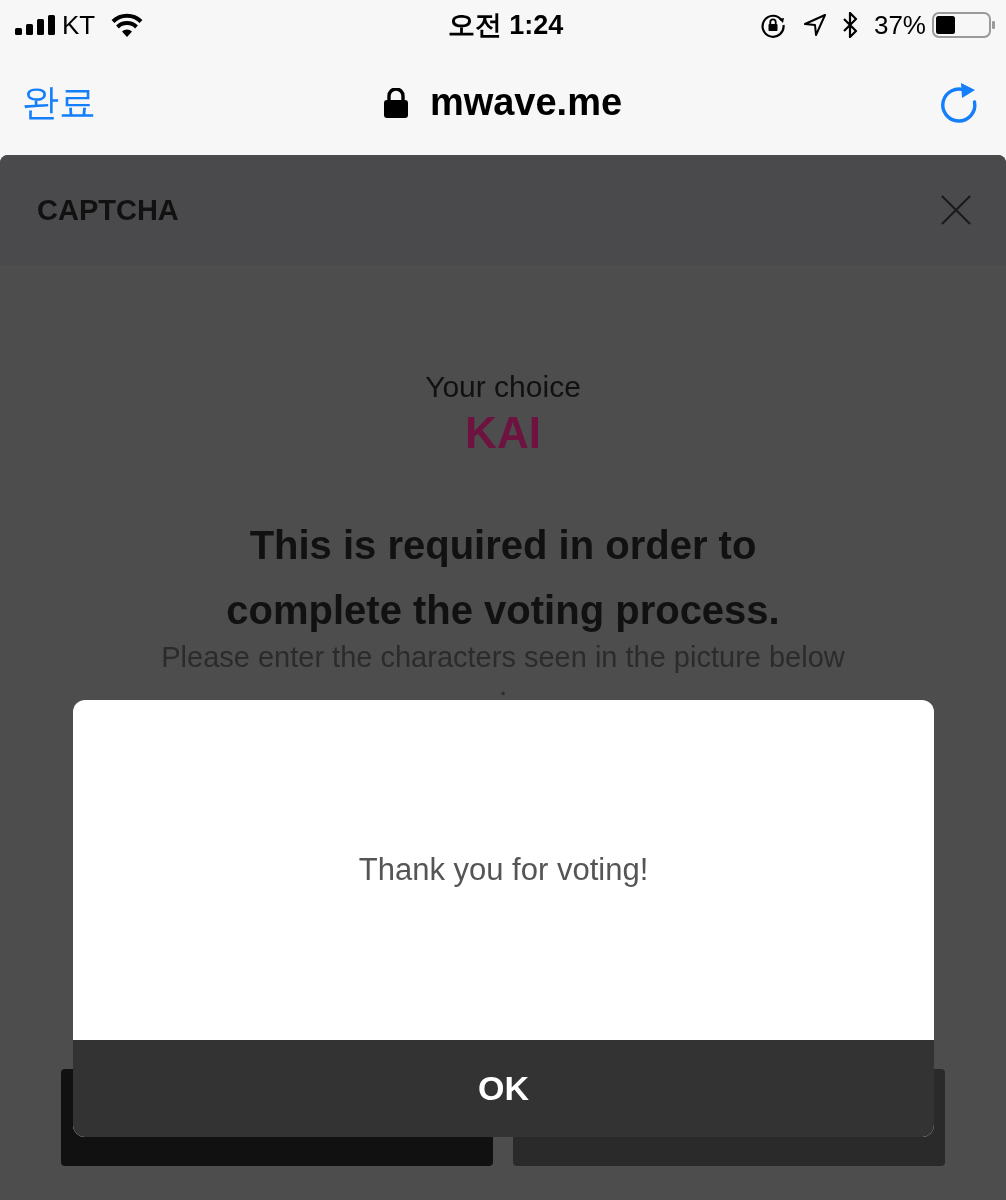  Describe the element at coordinates (964, 25) in the screenshot. I see `battery-icon` at that location.